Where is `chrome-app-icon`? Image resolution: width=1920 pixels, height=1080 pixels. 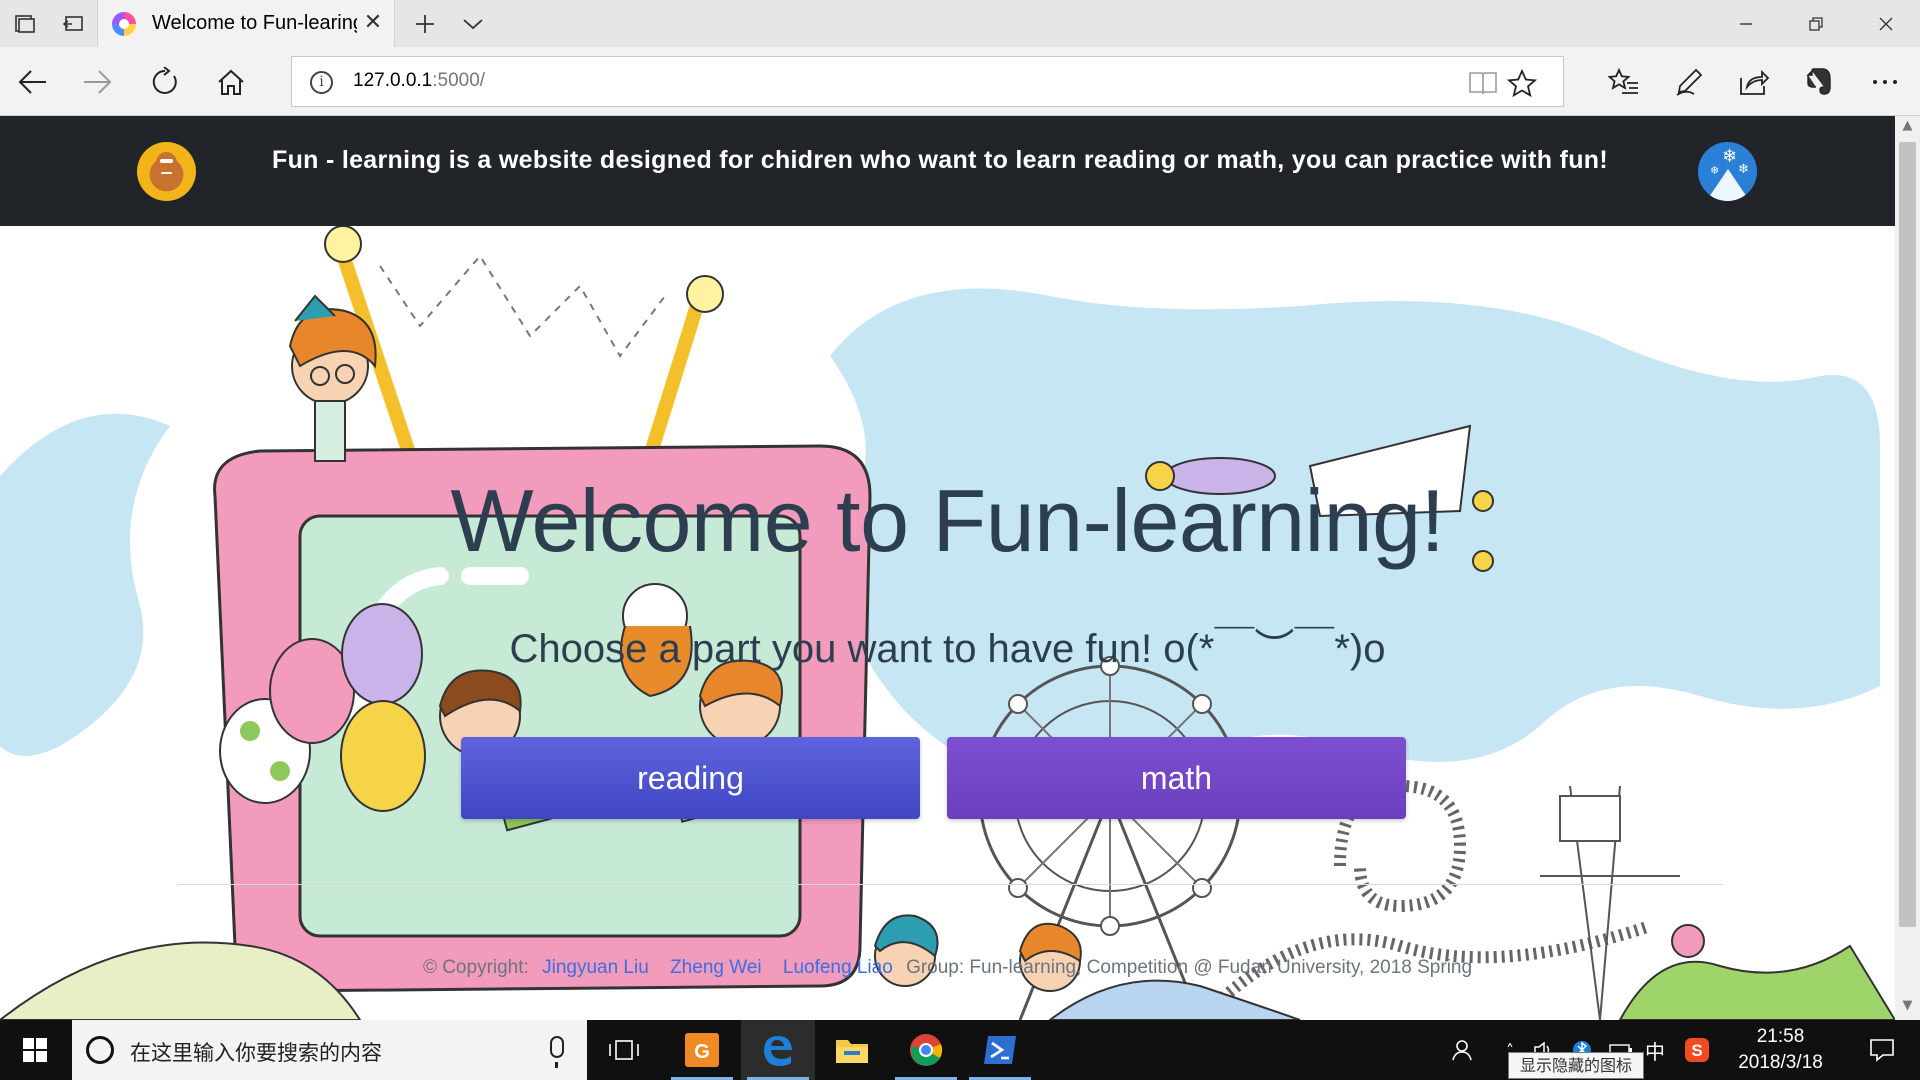 chrome-app-icon is located at coordinates (926, 1050).